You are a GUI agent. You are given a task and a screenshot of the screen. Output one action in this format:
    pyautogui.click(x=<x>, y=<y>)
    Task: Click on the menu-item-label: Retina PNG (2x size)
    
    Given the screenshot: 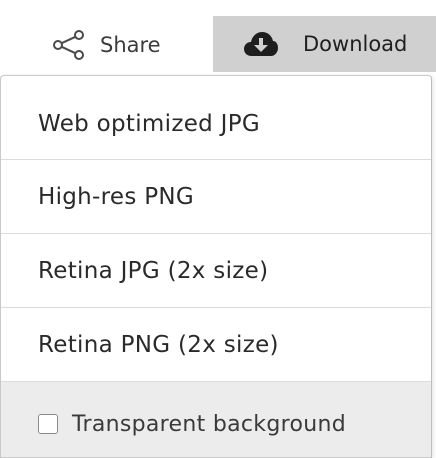 What is the action you would take?
    pyautogui.click(x=158, y=344)
    